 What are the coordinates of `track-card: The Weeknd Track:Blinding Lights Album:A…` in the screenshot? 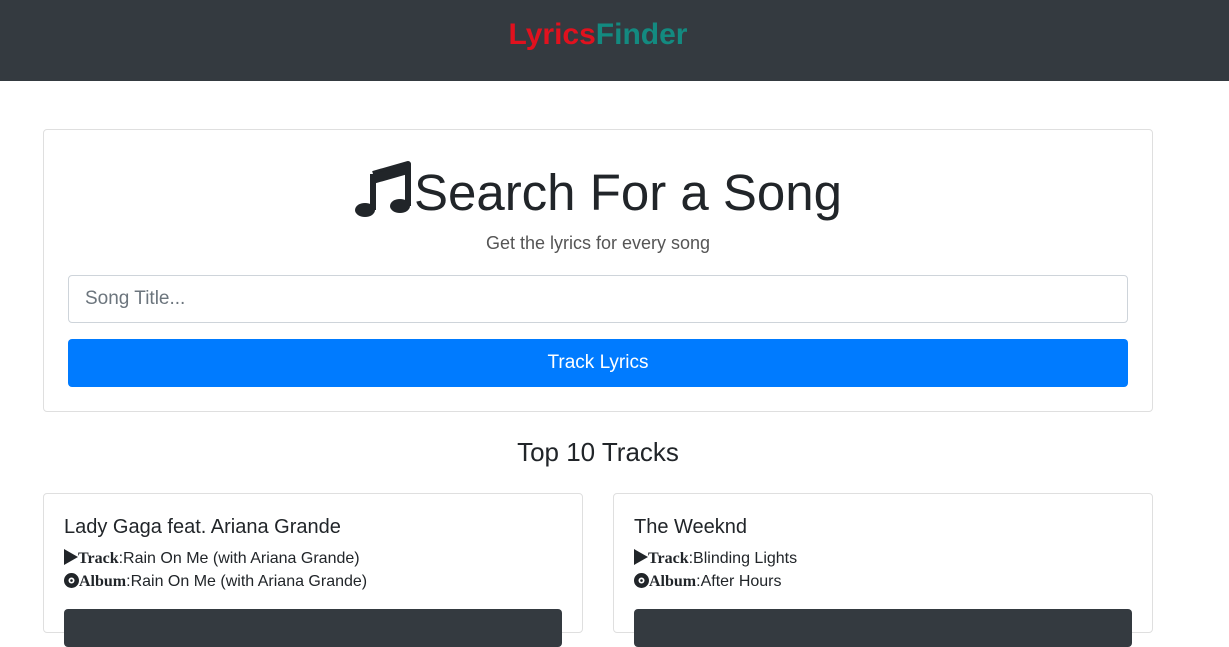 It's located at (883, 570).